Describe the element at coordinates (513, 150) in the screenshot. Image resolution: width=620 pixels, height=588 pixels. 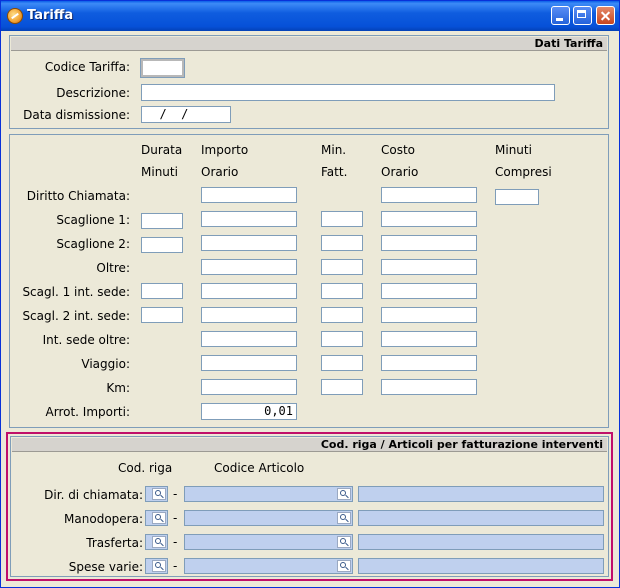
I see `col-minuti-1: Minuti` at that location.